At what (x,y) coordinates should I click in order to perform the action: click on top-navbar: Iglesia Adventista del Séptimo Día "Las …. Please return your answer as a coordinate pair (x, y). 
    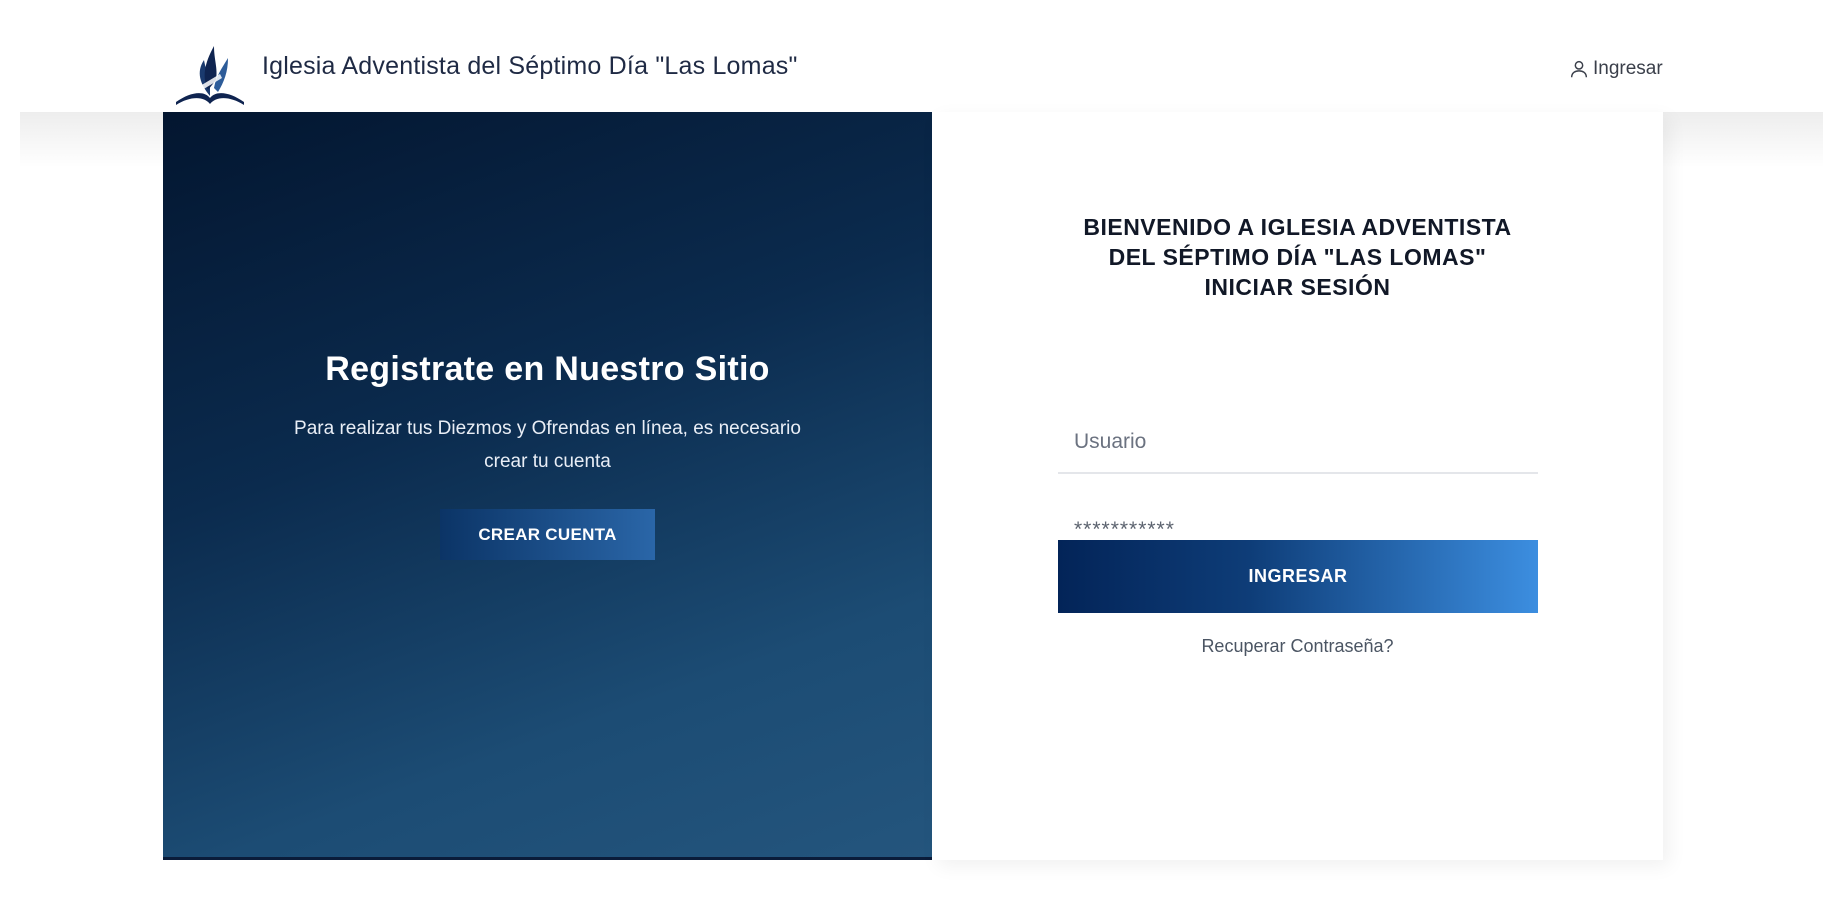
    Looking at the image, I should click on (921, 56).